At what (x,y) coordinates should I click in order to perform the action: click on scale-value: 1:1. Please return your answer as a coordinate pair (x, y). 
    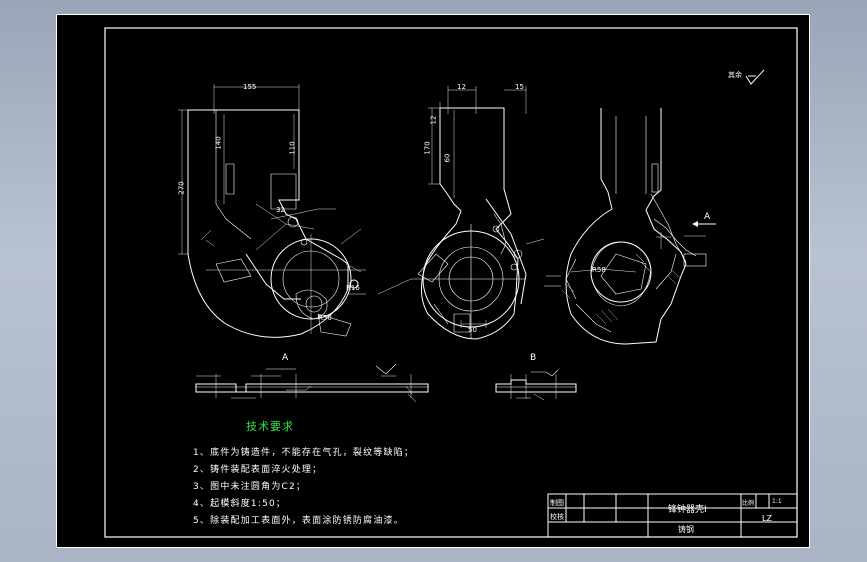
    Looking at the image, I should click on (777, 501).